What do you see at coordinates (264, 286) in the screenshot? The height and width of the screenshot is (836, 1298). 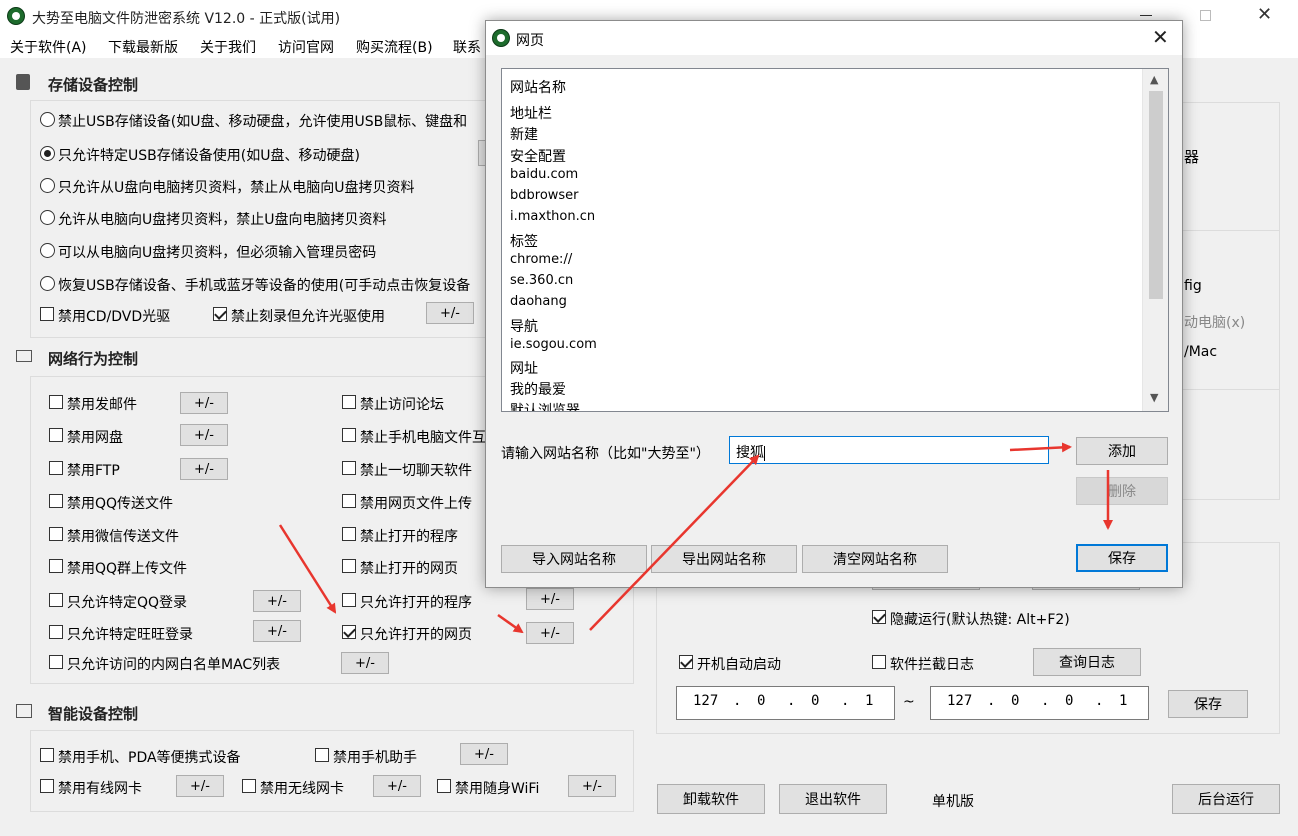 I see `radio-restore-label: 恢复USB存储设备、手机或蓝牙等设备的使用(可手动点击恢复设备` at bounding box center [264, 286].